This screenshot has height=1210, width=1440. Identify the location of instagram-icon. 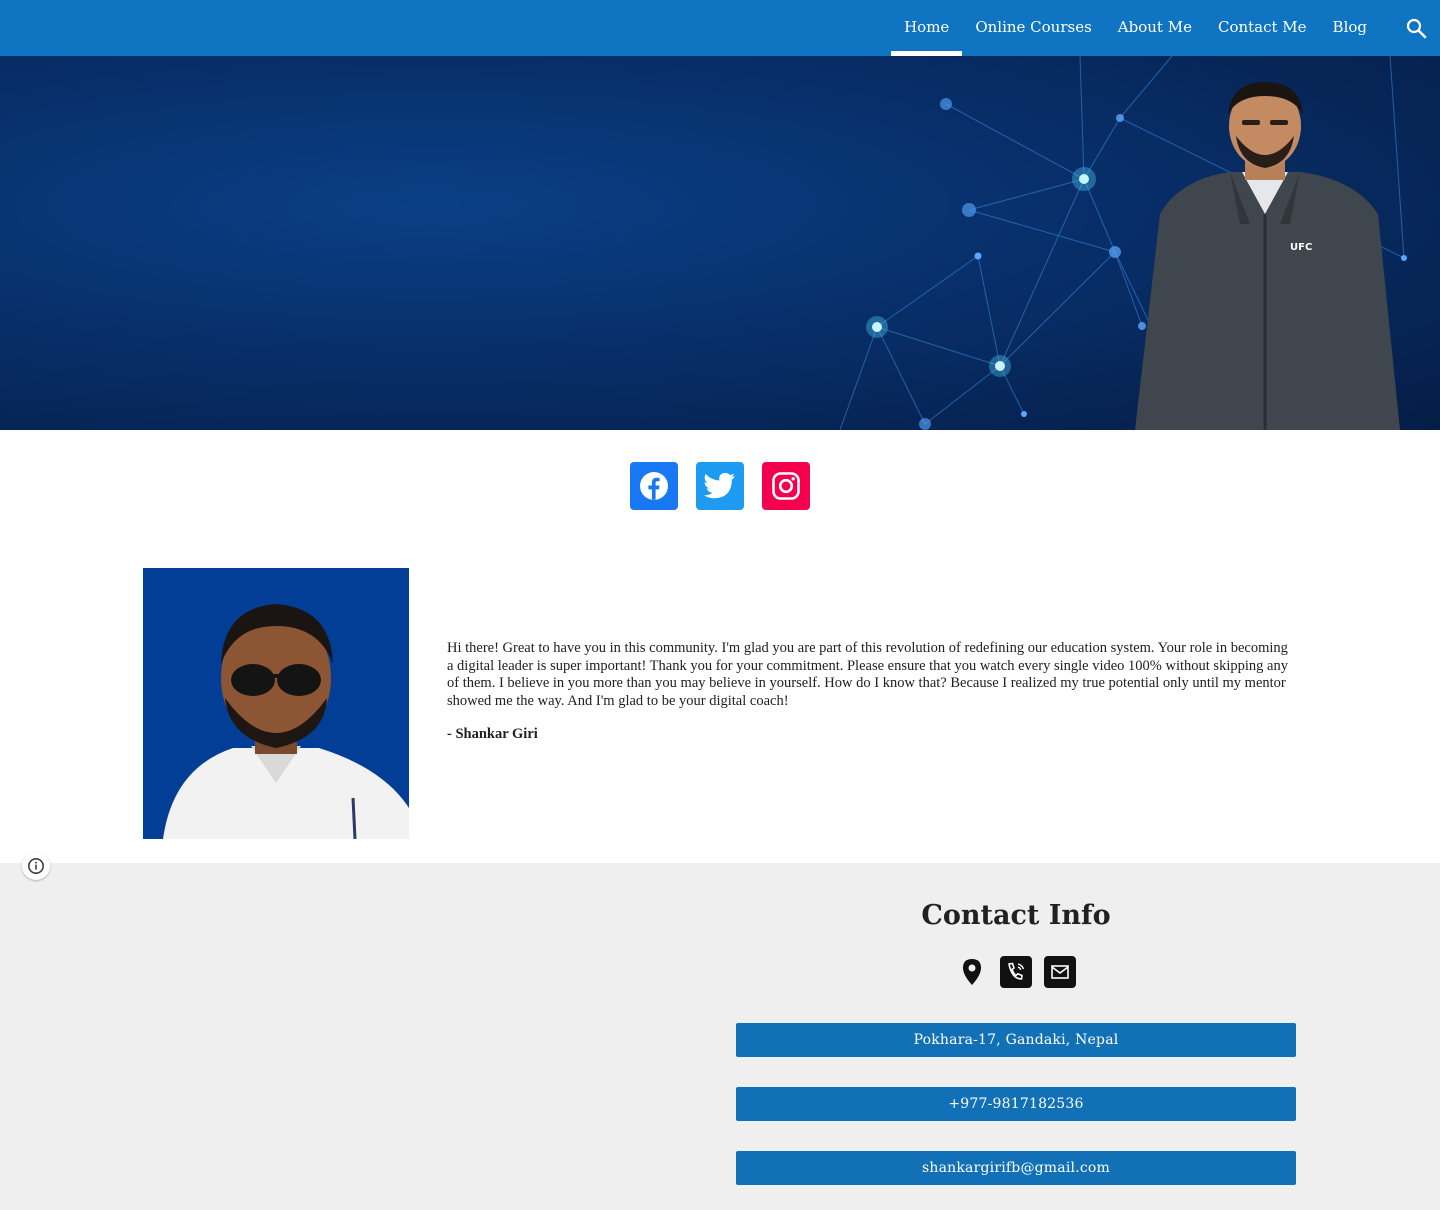
(786, 486).